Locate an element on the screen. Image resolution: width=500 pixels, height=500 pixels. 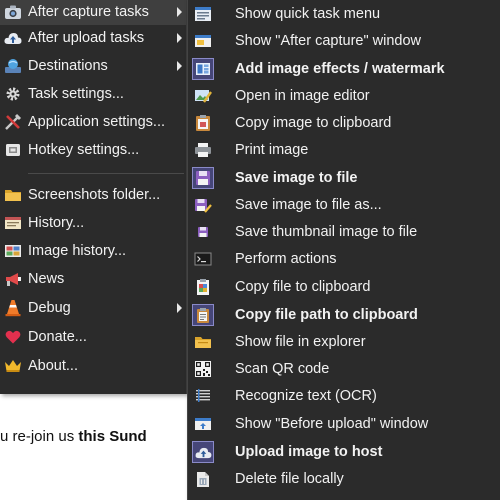
traffic-cone-icon is located at coordinates (13, 308).